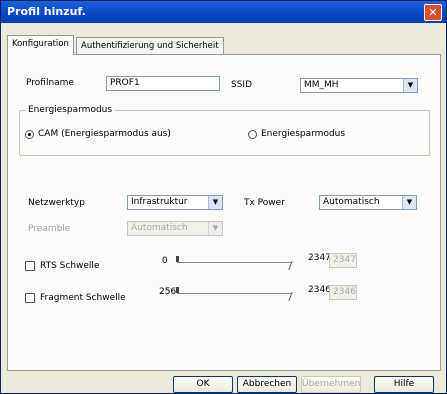  I want to click on fragment-min-label: 256, so click(168, 292).